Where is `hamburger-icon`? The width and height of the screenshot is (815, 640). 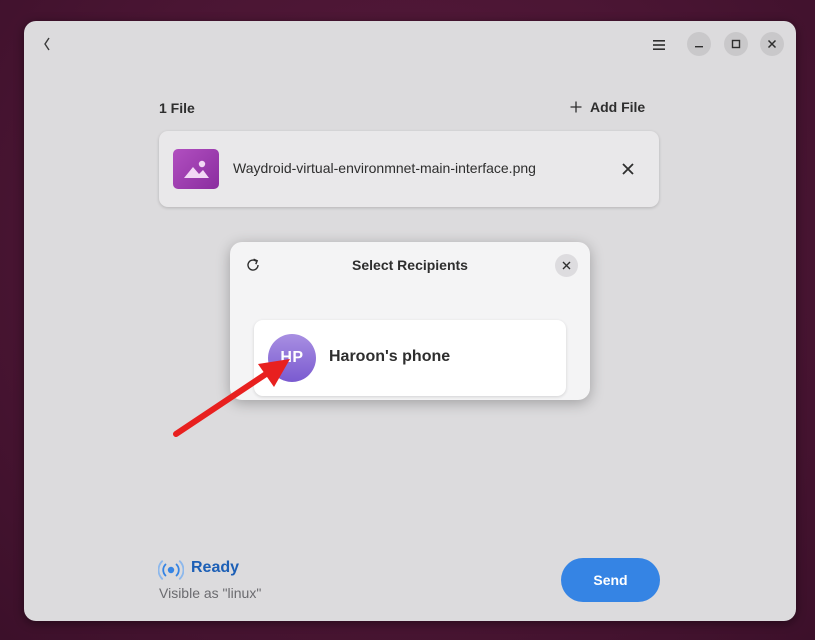 hamburger-icon is located at coordinates (659, 45).